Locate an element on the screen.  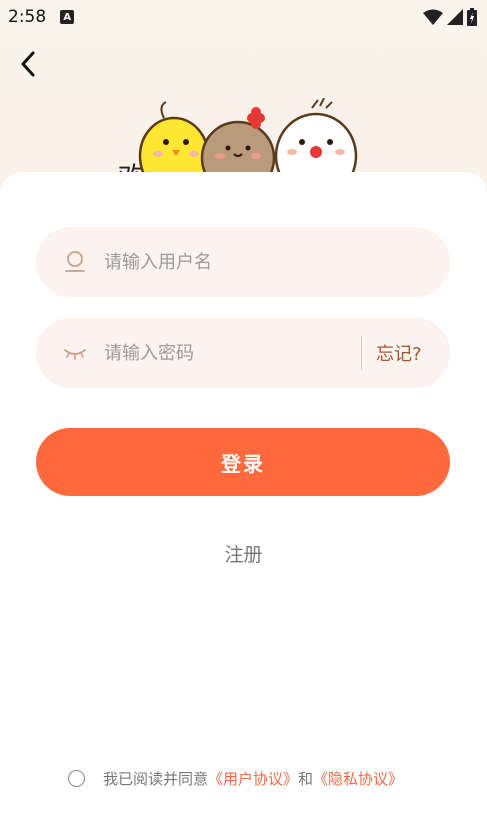
password-input is located at coordinates (224, 353).